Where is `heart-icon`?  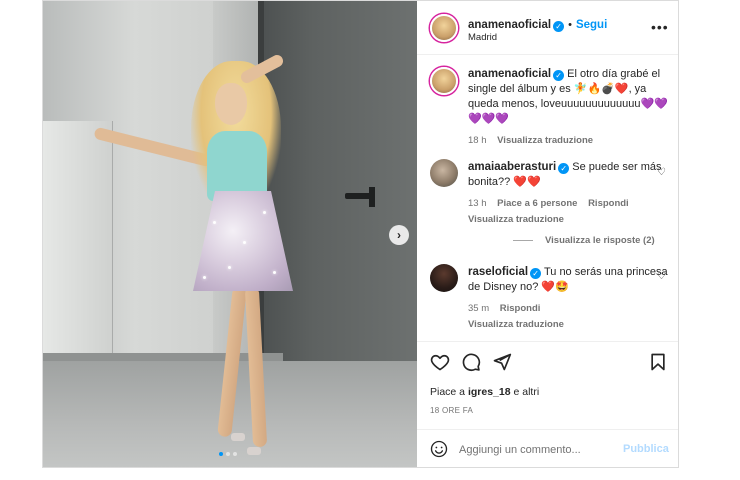 heart-icon is located at coordinates (440, 362).